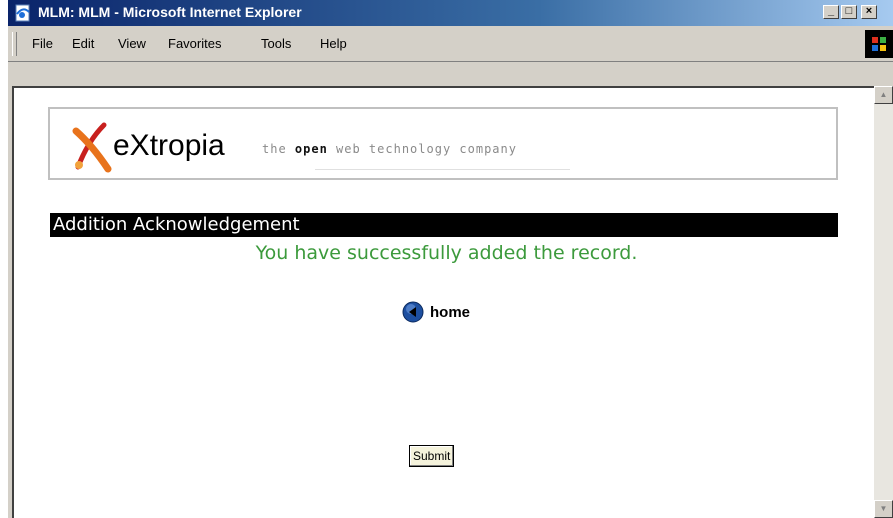 This screenshot has height=518, width=893. What do you see at coordinates (413, 312) in the screenshot?
I see `back-arrow-circle-icon` at bounding box center [413, 312].